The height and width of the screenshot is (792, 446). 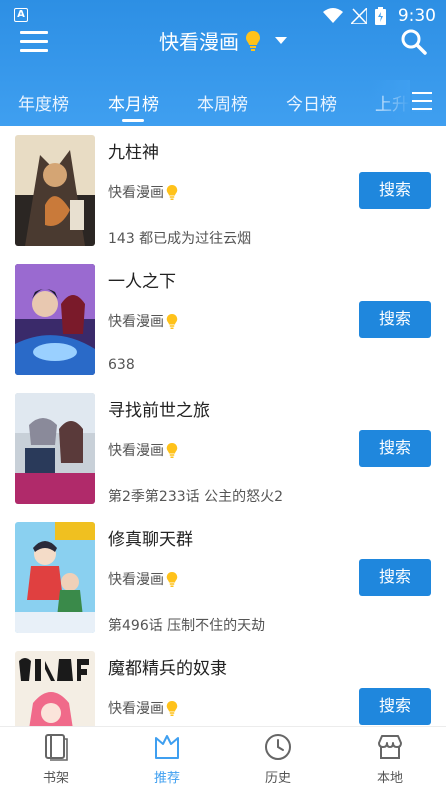 I want to click on chevron-down-icon, so click(x=281, y=40).